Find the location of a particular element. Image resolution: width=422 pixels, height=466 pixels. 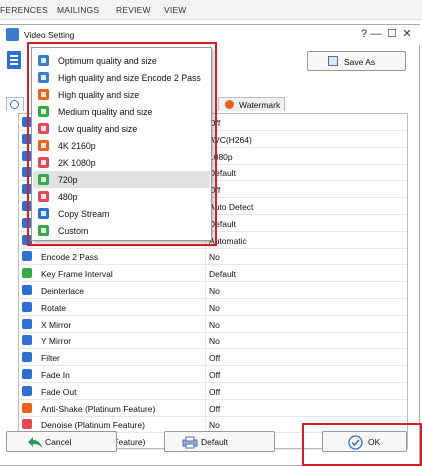

default-button: Default is located at coordinates (219, 441).